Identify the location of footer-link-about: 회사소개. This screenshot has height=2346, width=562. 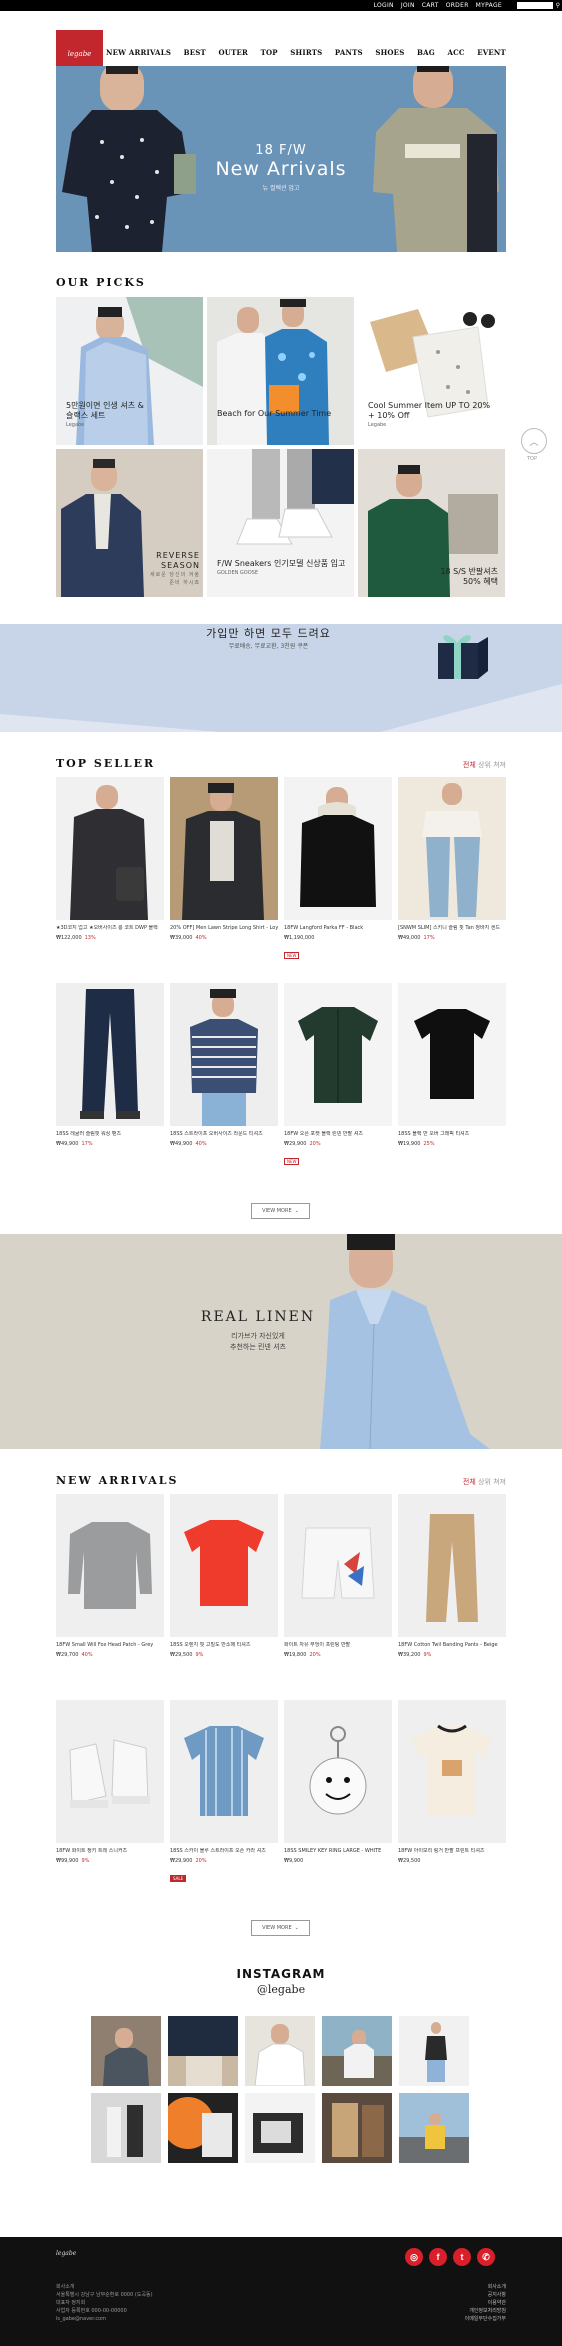
(485, 2287).